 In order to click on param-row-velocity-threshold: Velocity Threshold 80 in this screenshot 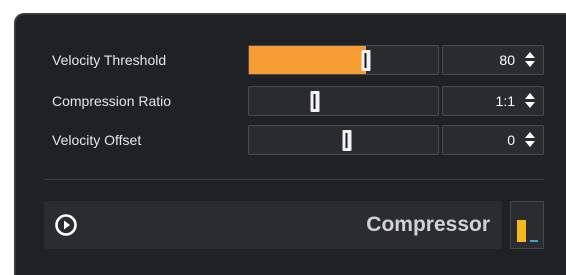, I will do `click(291, 60)`.